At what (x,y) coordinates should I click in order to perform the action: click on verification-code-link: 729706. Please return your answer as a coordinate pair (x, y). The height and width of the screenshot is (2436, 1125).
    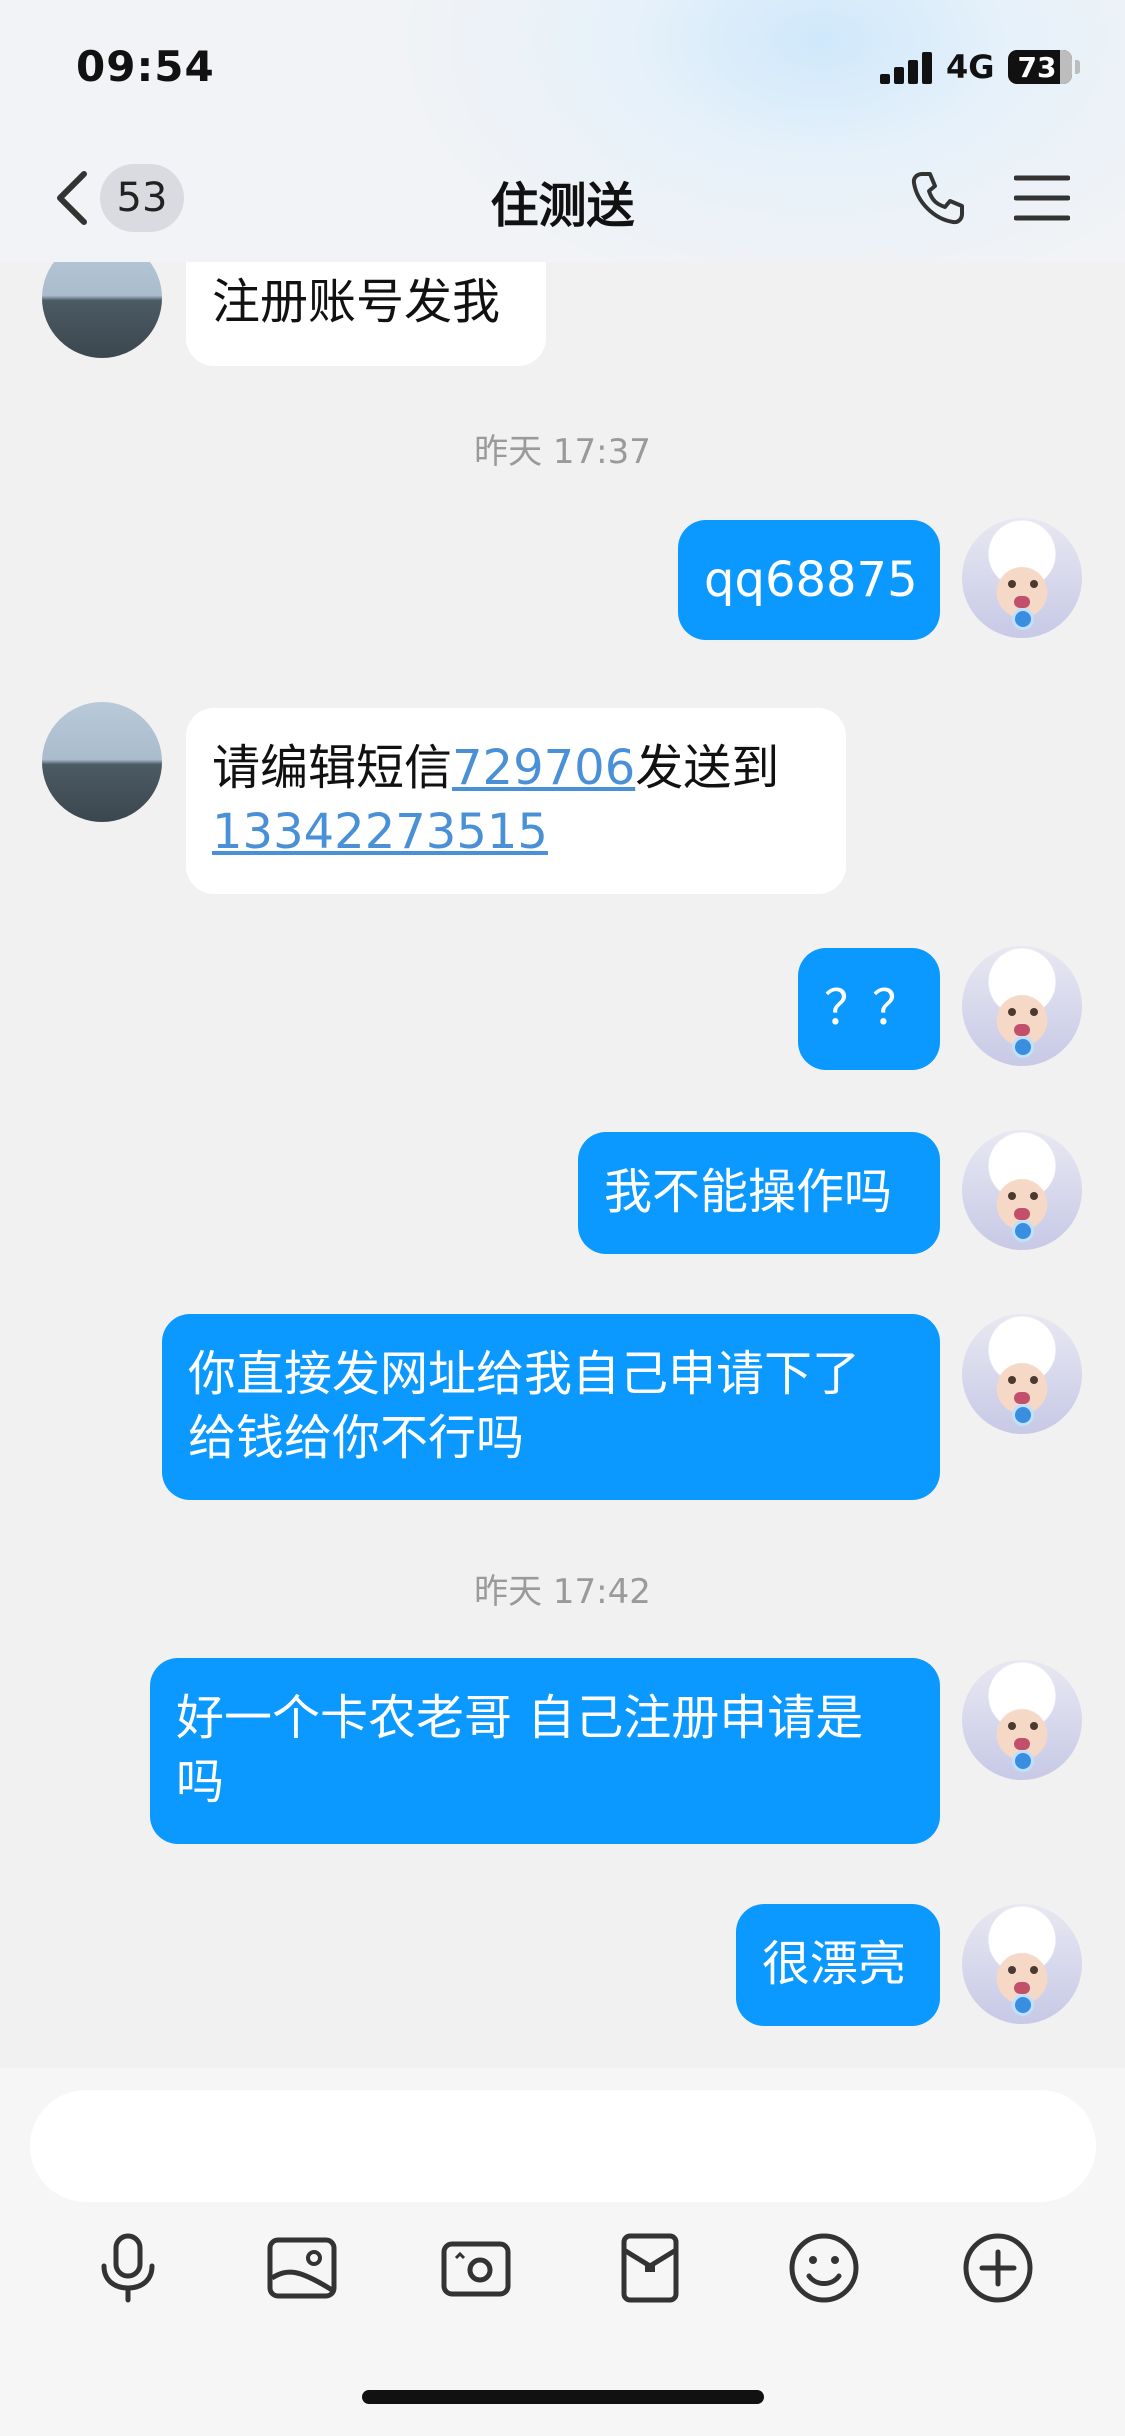
    Looking at the image, I should click on (543, 768).